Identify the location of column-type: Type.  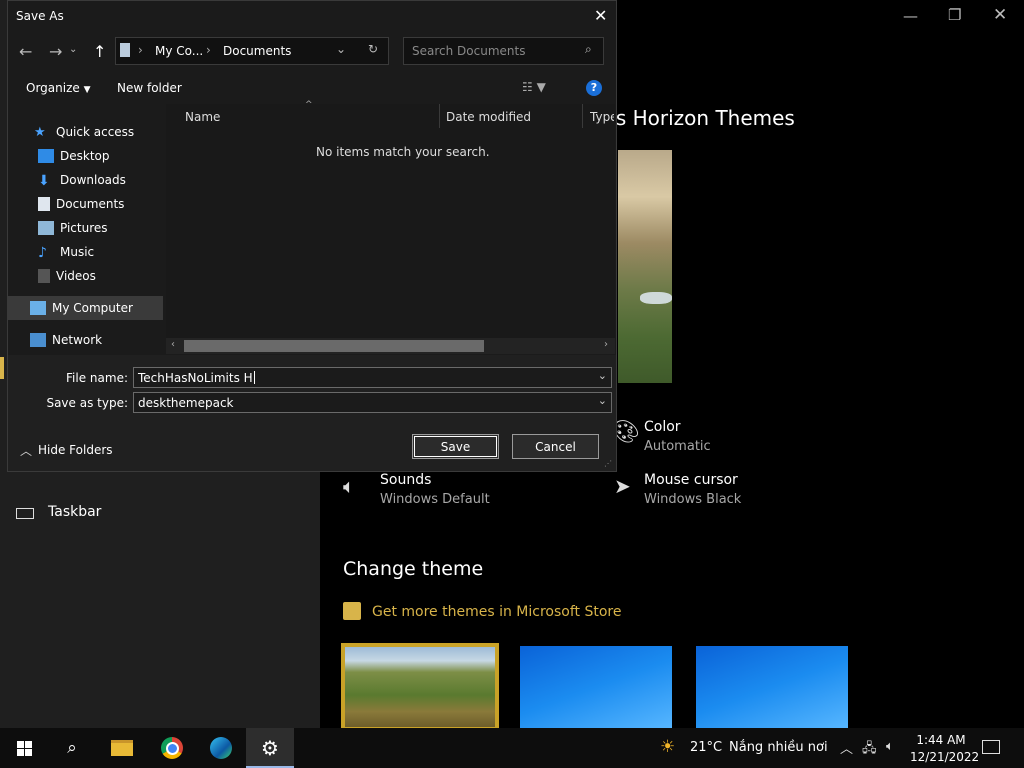
(602, 117).